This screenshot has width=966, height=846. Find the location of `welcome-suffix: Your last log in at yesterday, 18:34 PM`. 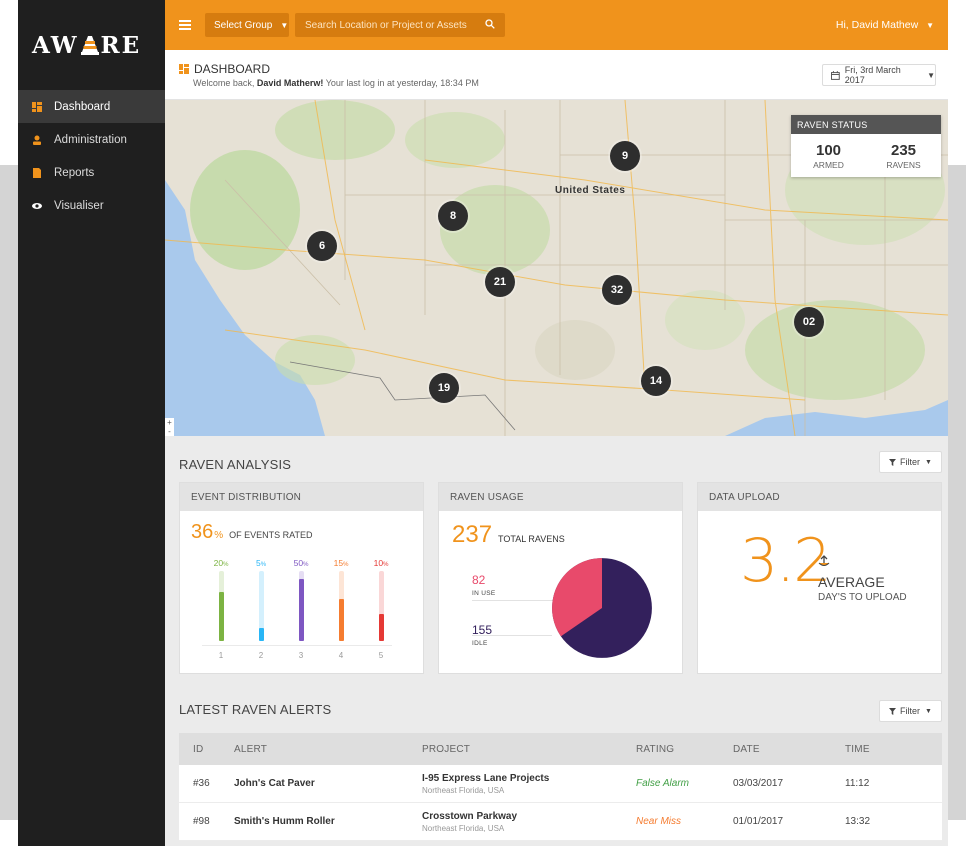

welcome-suffix: Your last log in at yesterday, 18:34 PM is located at coordinates (402, 83).